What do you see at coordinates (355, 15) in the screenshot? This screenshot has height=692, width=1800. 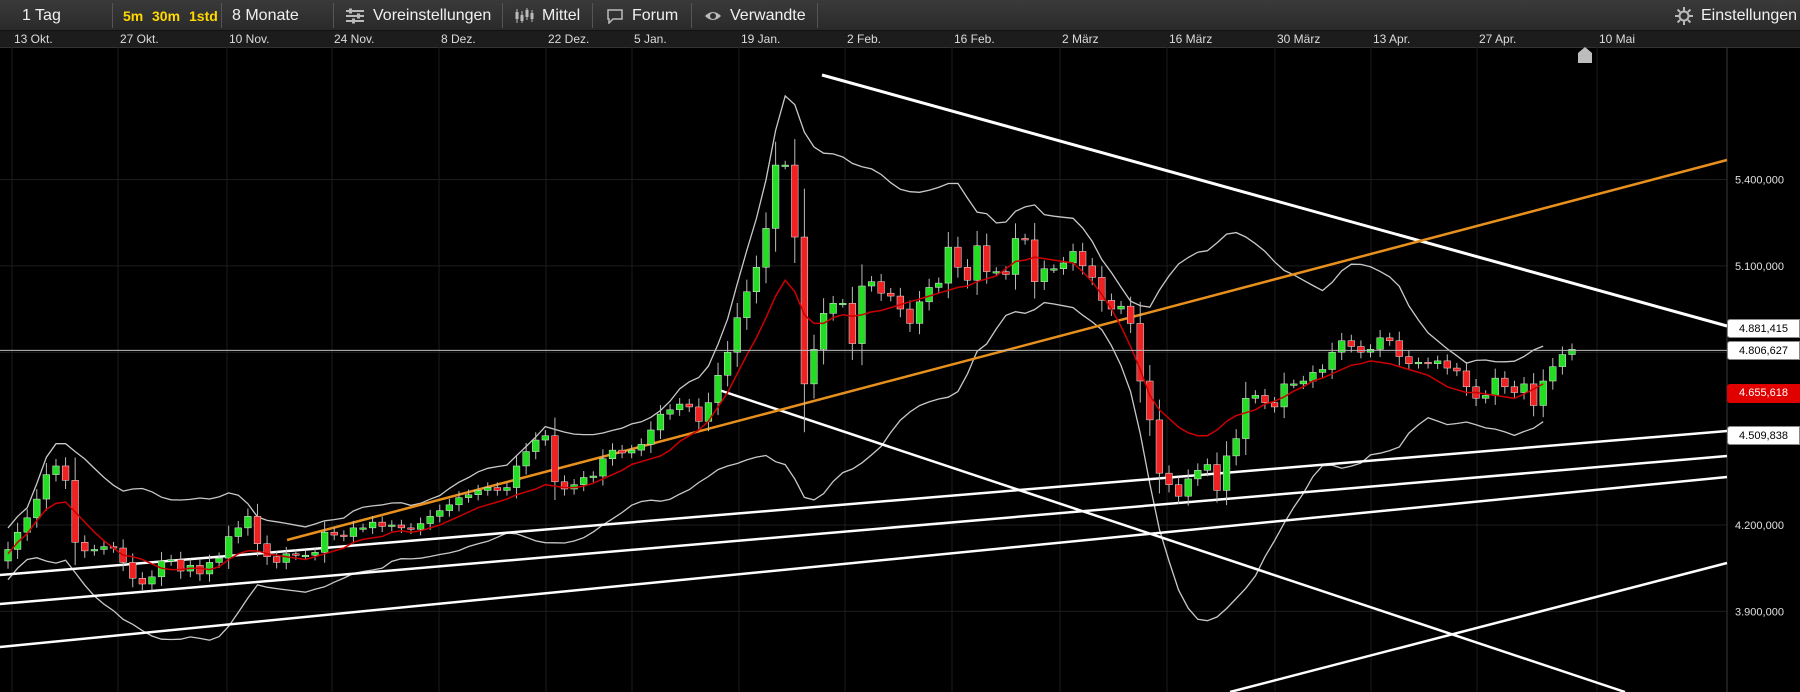 I see `sliders-icon` at bounding box center [355, 15].